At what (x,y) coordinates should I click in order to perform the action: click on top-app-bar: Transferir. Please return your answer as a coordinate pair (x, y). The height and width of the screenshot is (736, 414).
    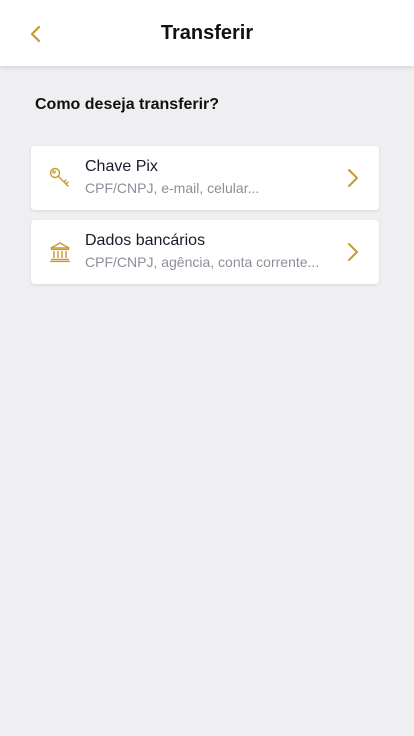
    Looking at the image, I should click on (207, 33).